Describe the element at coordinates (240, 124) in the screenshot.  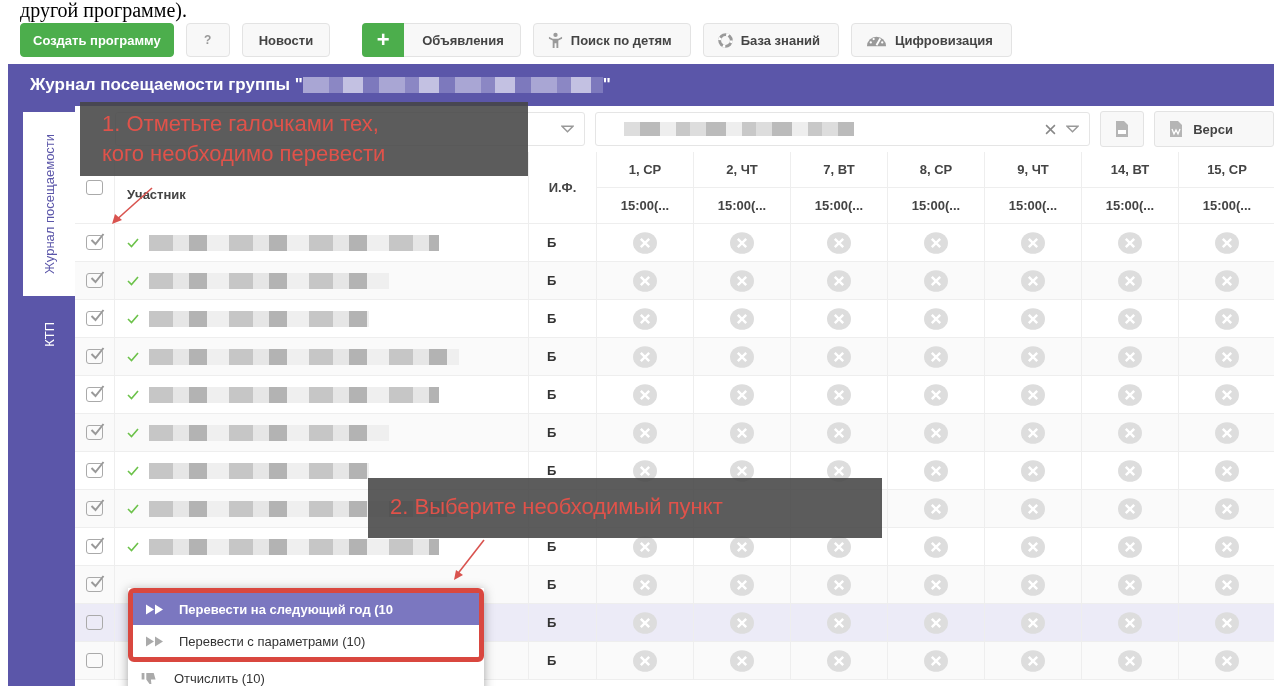
I see `annotation-text: 1. Отметьте галочками тех,` at that location.